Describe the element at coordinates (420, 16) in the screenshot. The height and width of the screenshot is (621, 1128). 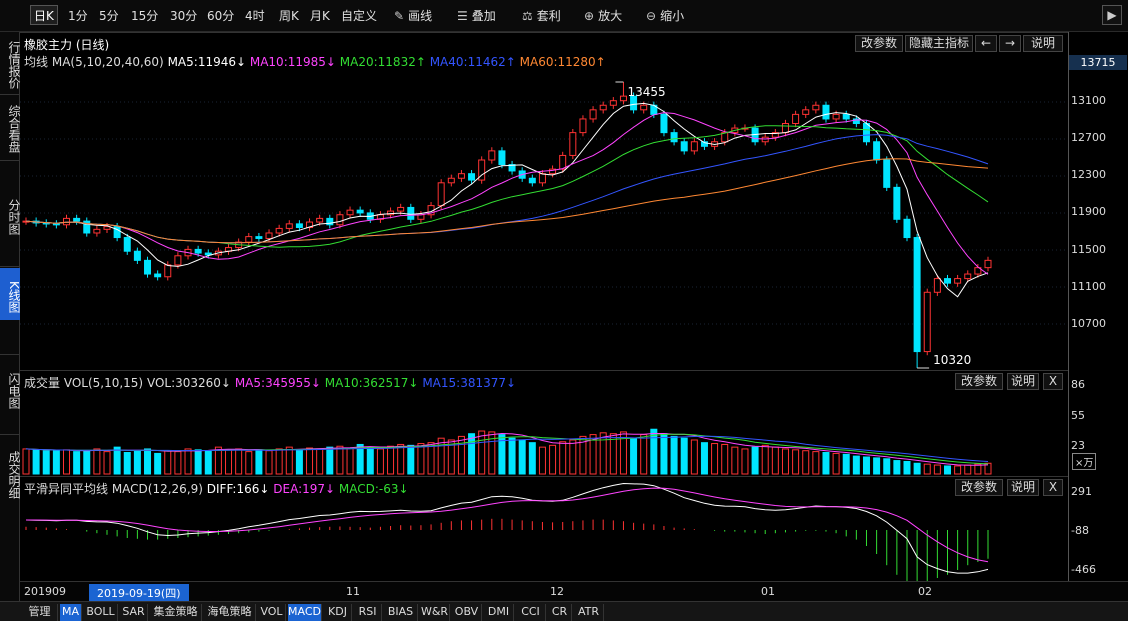
I see `draw-line-label: 画线` at that location.